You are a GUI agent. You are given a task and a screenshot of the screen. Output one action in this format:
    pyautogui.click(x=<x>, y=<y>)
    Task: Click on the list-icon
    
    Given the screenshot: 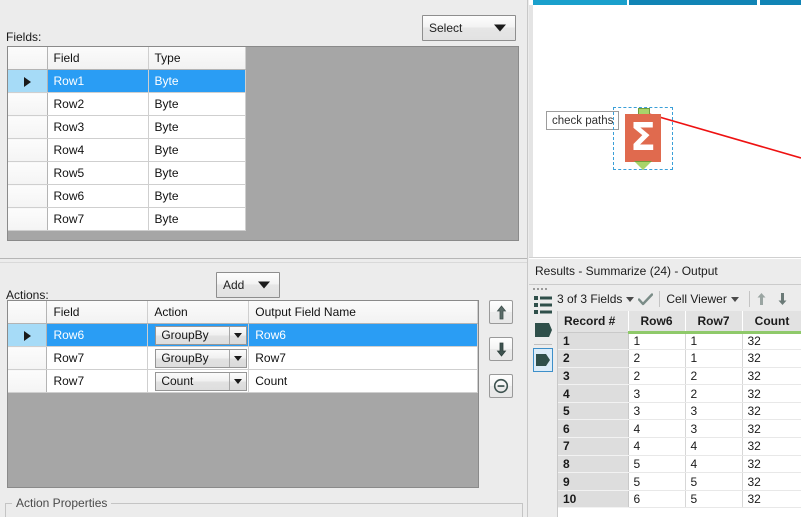 What is the action you would take?
    pyautogui.click(x=543, y=305)
    